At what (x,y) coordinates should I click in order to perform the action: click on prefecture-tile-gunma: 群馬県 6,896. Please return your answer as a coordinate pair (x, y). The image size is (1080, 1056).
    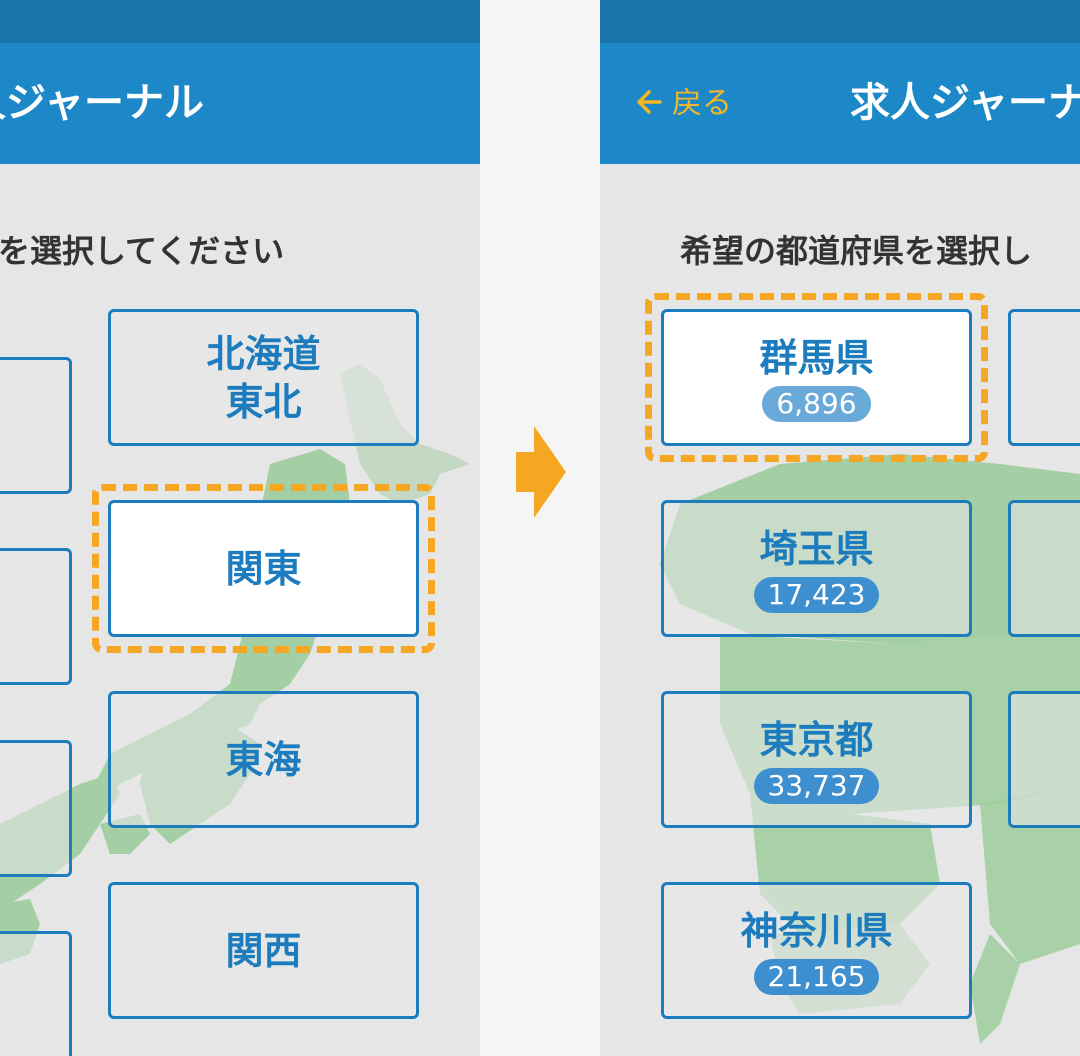
    Looking at the image, I should click on (816, 377).